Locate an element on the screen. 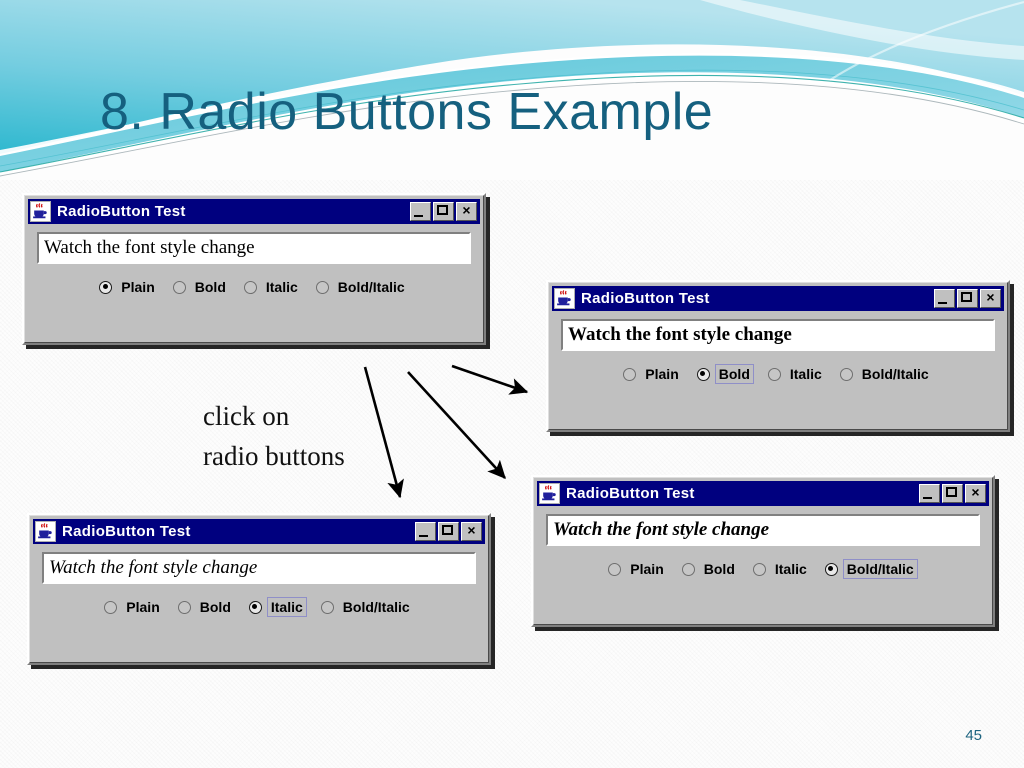 This screenshot has height=768, width=1024. annotation-text: click on radio buttons is located at coordinates (274, 436).